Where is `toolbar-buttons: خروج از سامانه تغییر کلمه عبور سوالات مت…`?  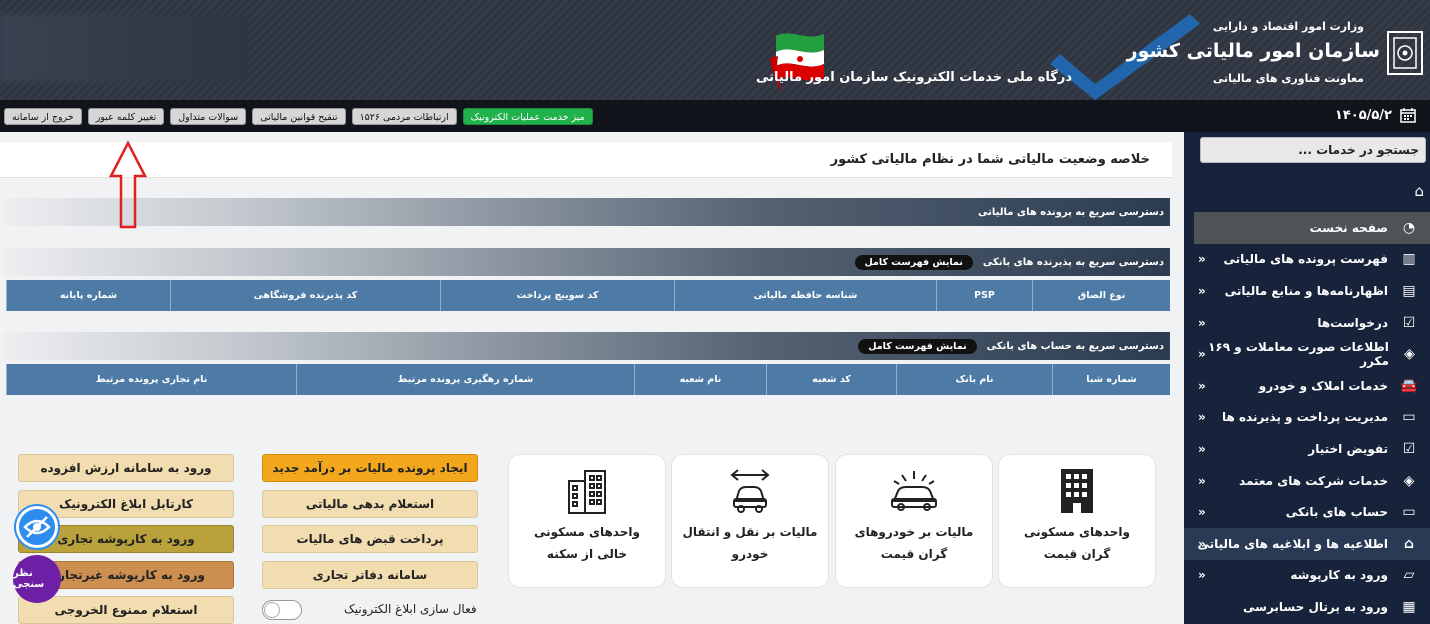
toolbar-buttons: خروج از سامانه تغییر کلمه عبور سوالات مت… is located at coordinates (298, 116).